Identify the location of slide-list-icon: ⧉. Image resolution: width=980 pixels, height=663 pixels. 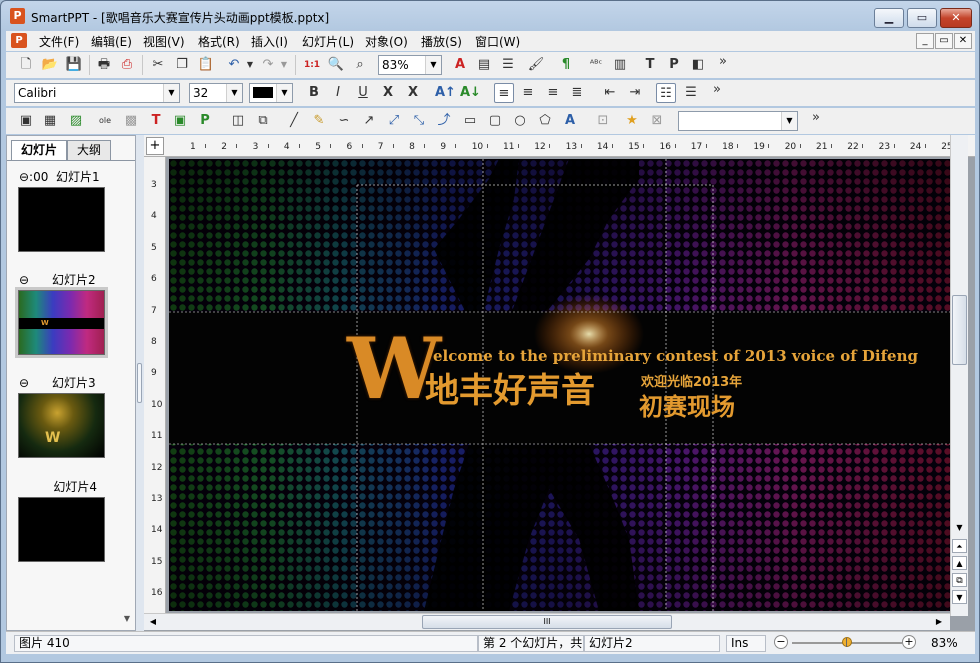
(959, 580).